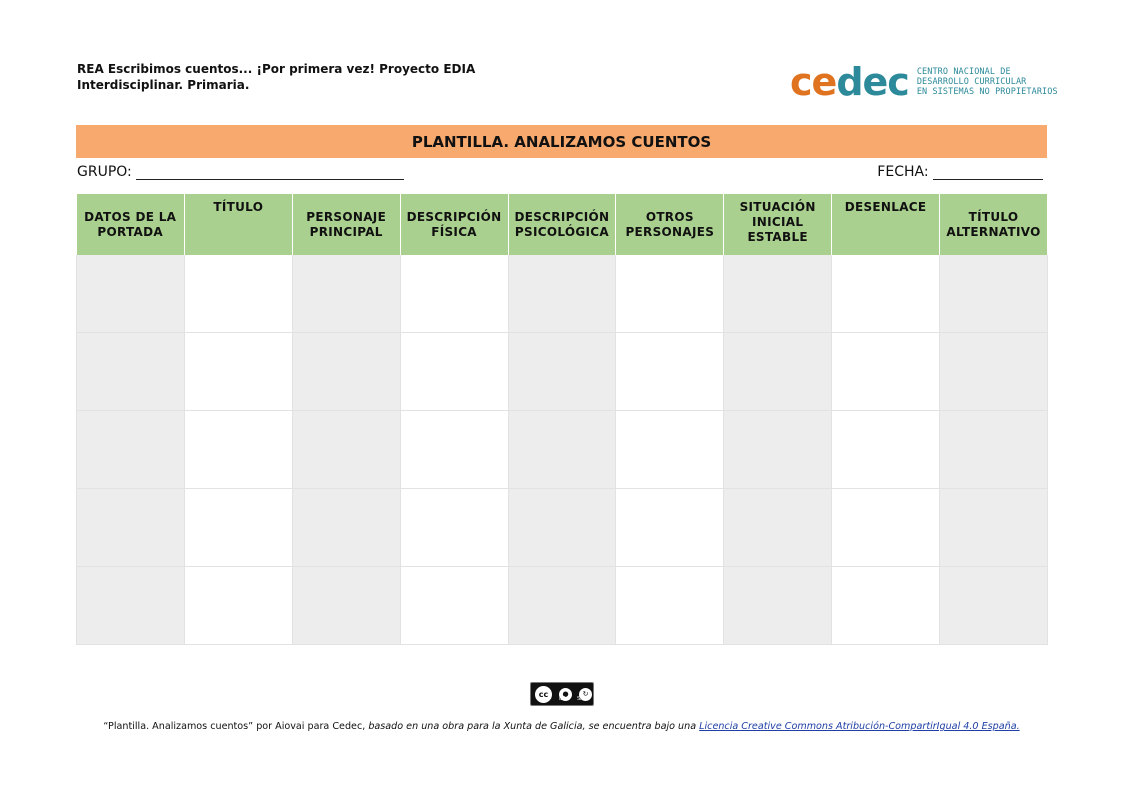 The width and height of the screenshot is (1123, 794). I want to click on fecha-field: FECHA:, so click(960, 171).